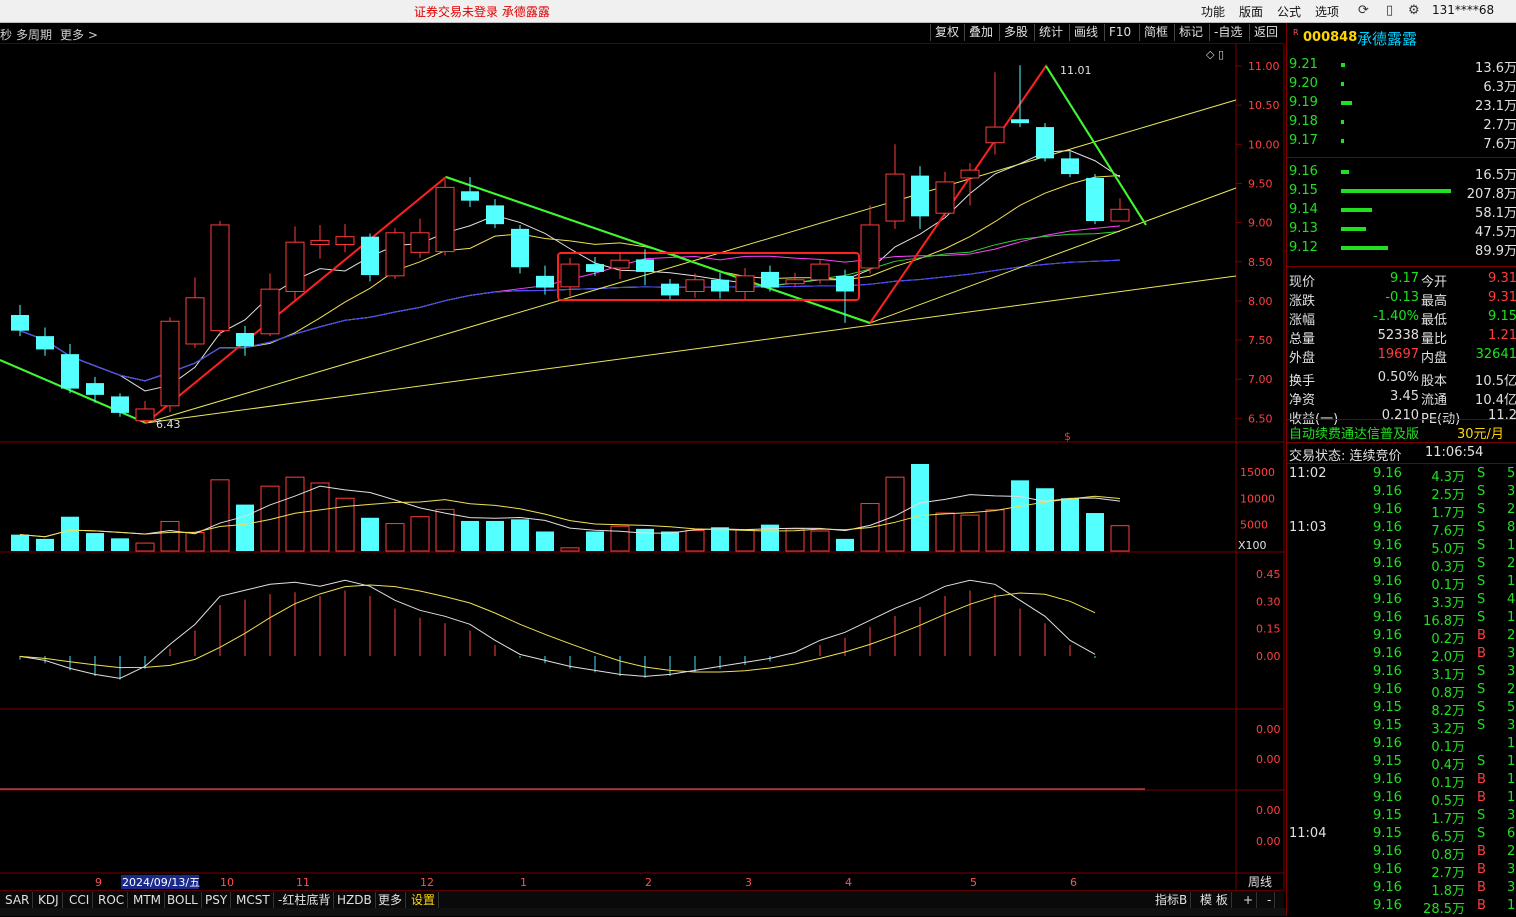 The width and height of the screenshot is (1516, 917). I want to click on watchlist-button: -自选, so click(1227, 32).